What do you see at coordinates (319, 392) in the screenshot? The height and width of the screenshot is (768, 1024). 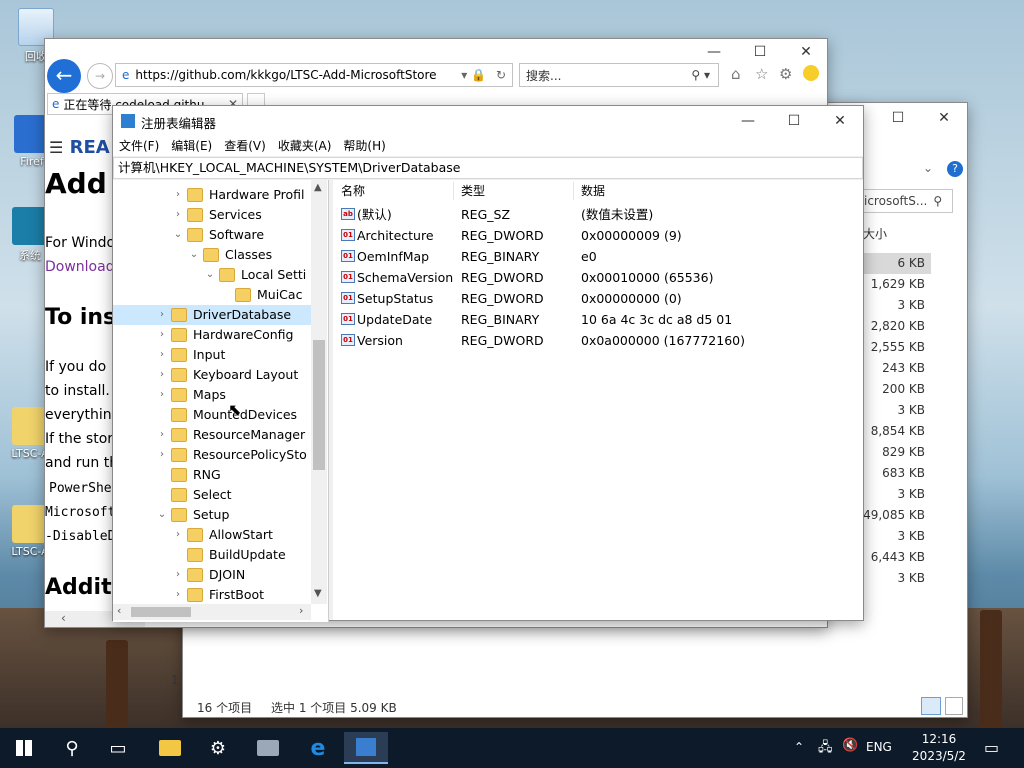 I see `vertical-scrollbar: ▲ ▼` at bounding box center [319, 392].